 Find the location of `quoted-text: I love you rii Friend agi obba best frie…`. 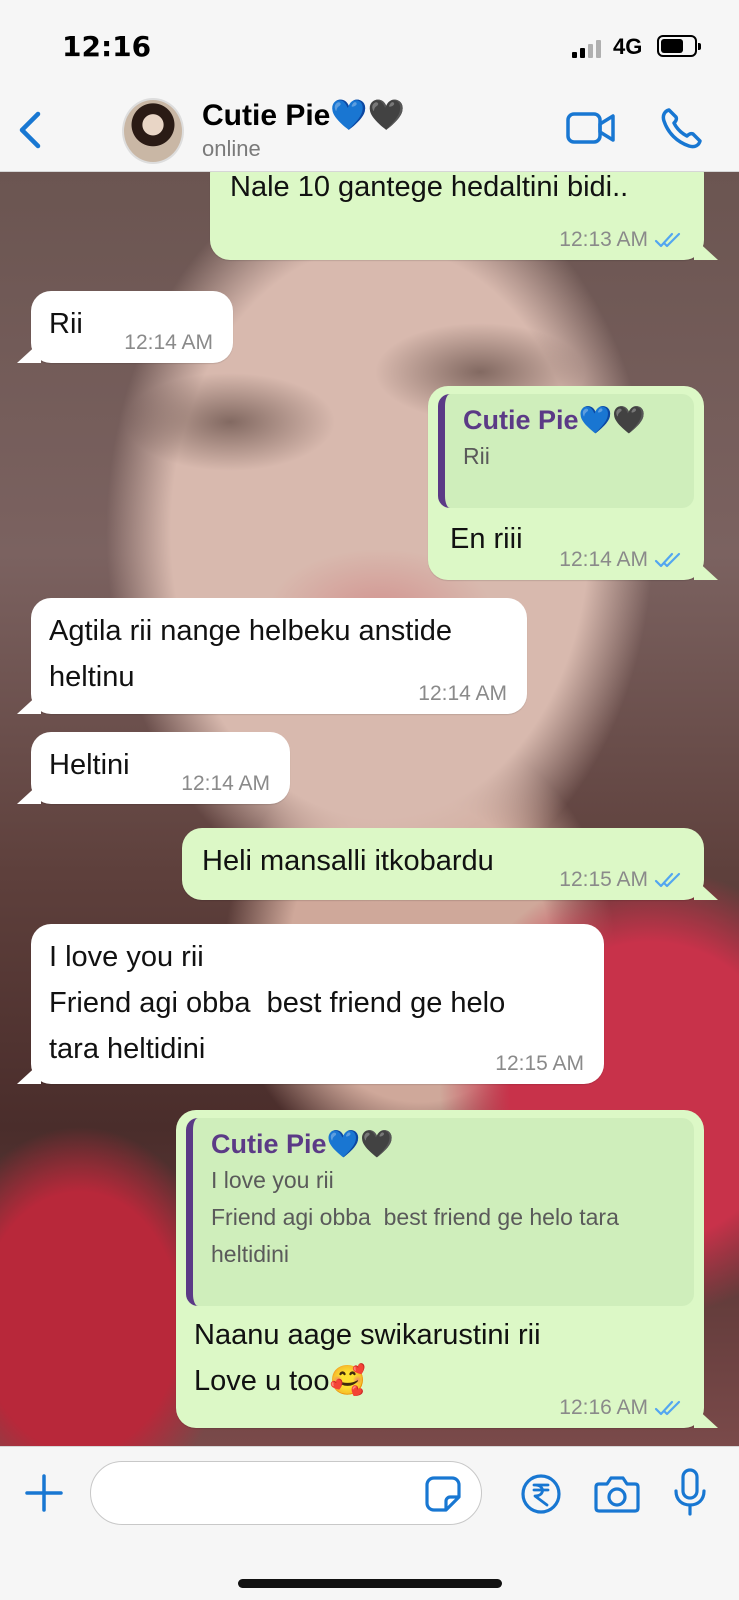

quoted-text: I love you rii Friend agi obba best frie… is located at coordinates (415, 1217).